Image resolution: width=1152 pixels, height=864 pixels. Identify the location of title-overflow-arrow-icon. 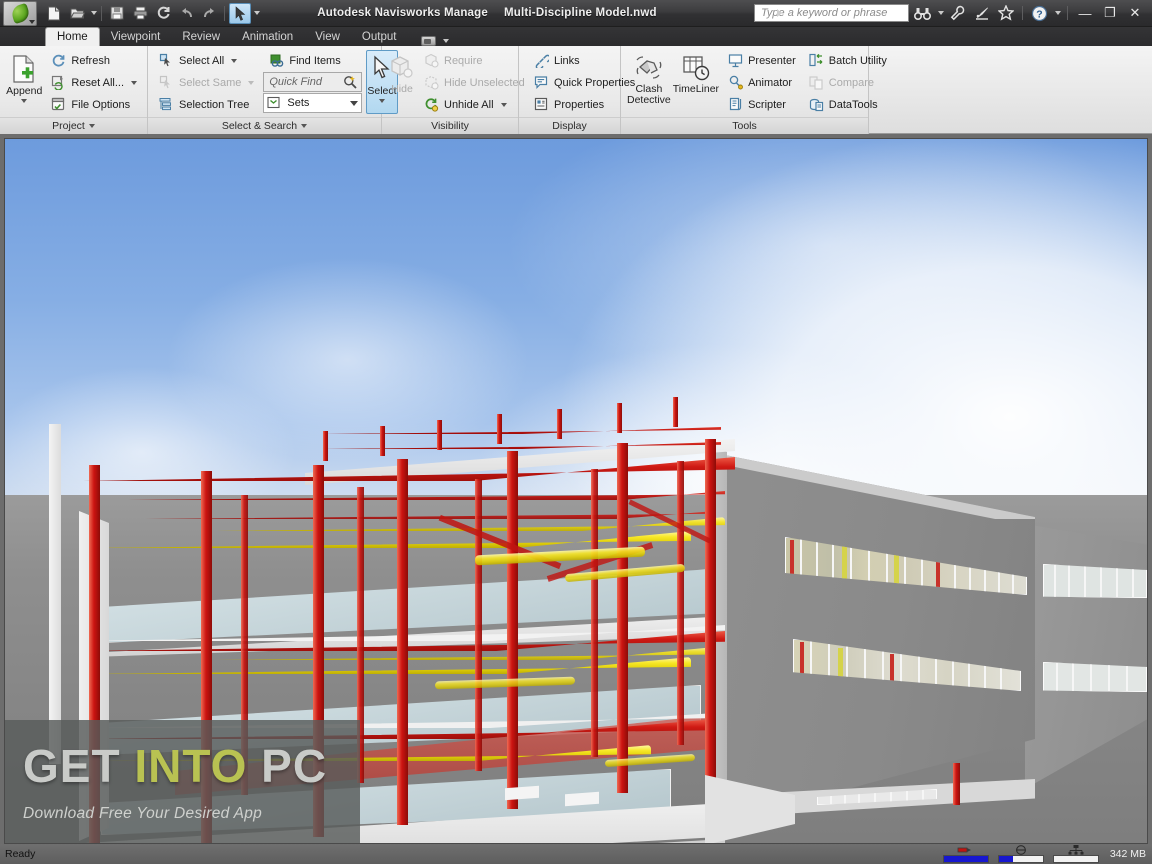
(779, 13).